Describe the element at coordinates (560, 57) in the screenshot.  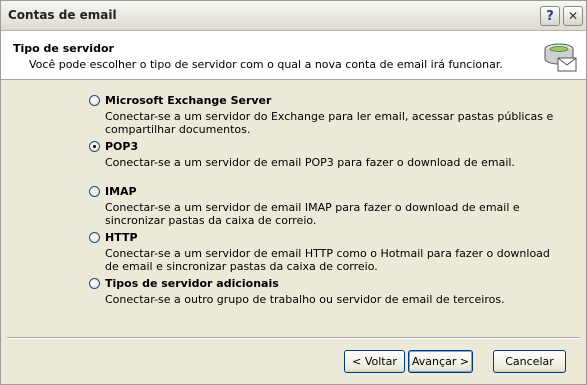
I see `mail-server-icon` at that location.